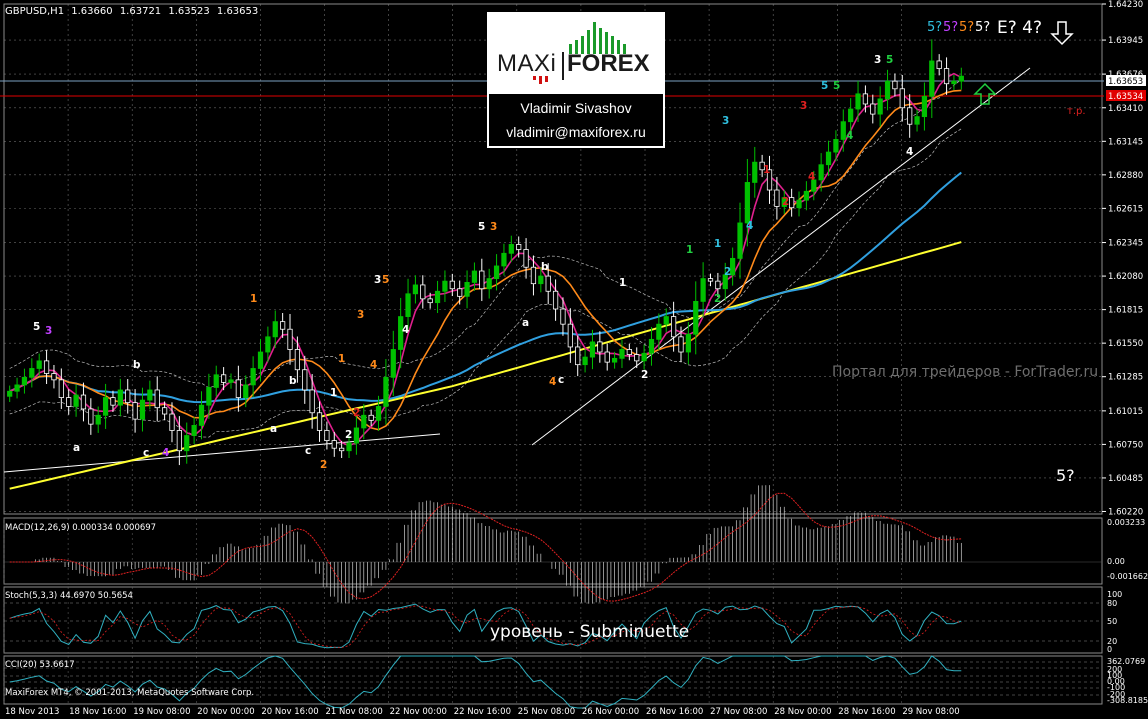 The width and height of the screenshot is (1148, 719). What do you see at coordinates (225, 712) in the screenshot?
I see `time-tick-label: 20 Nov 00:00` at bounding box center [225, 712].